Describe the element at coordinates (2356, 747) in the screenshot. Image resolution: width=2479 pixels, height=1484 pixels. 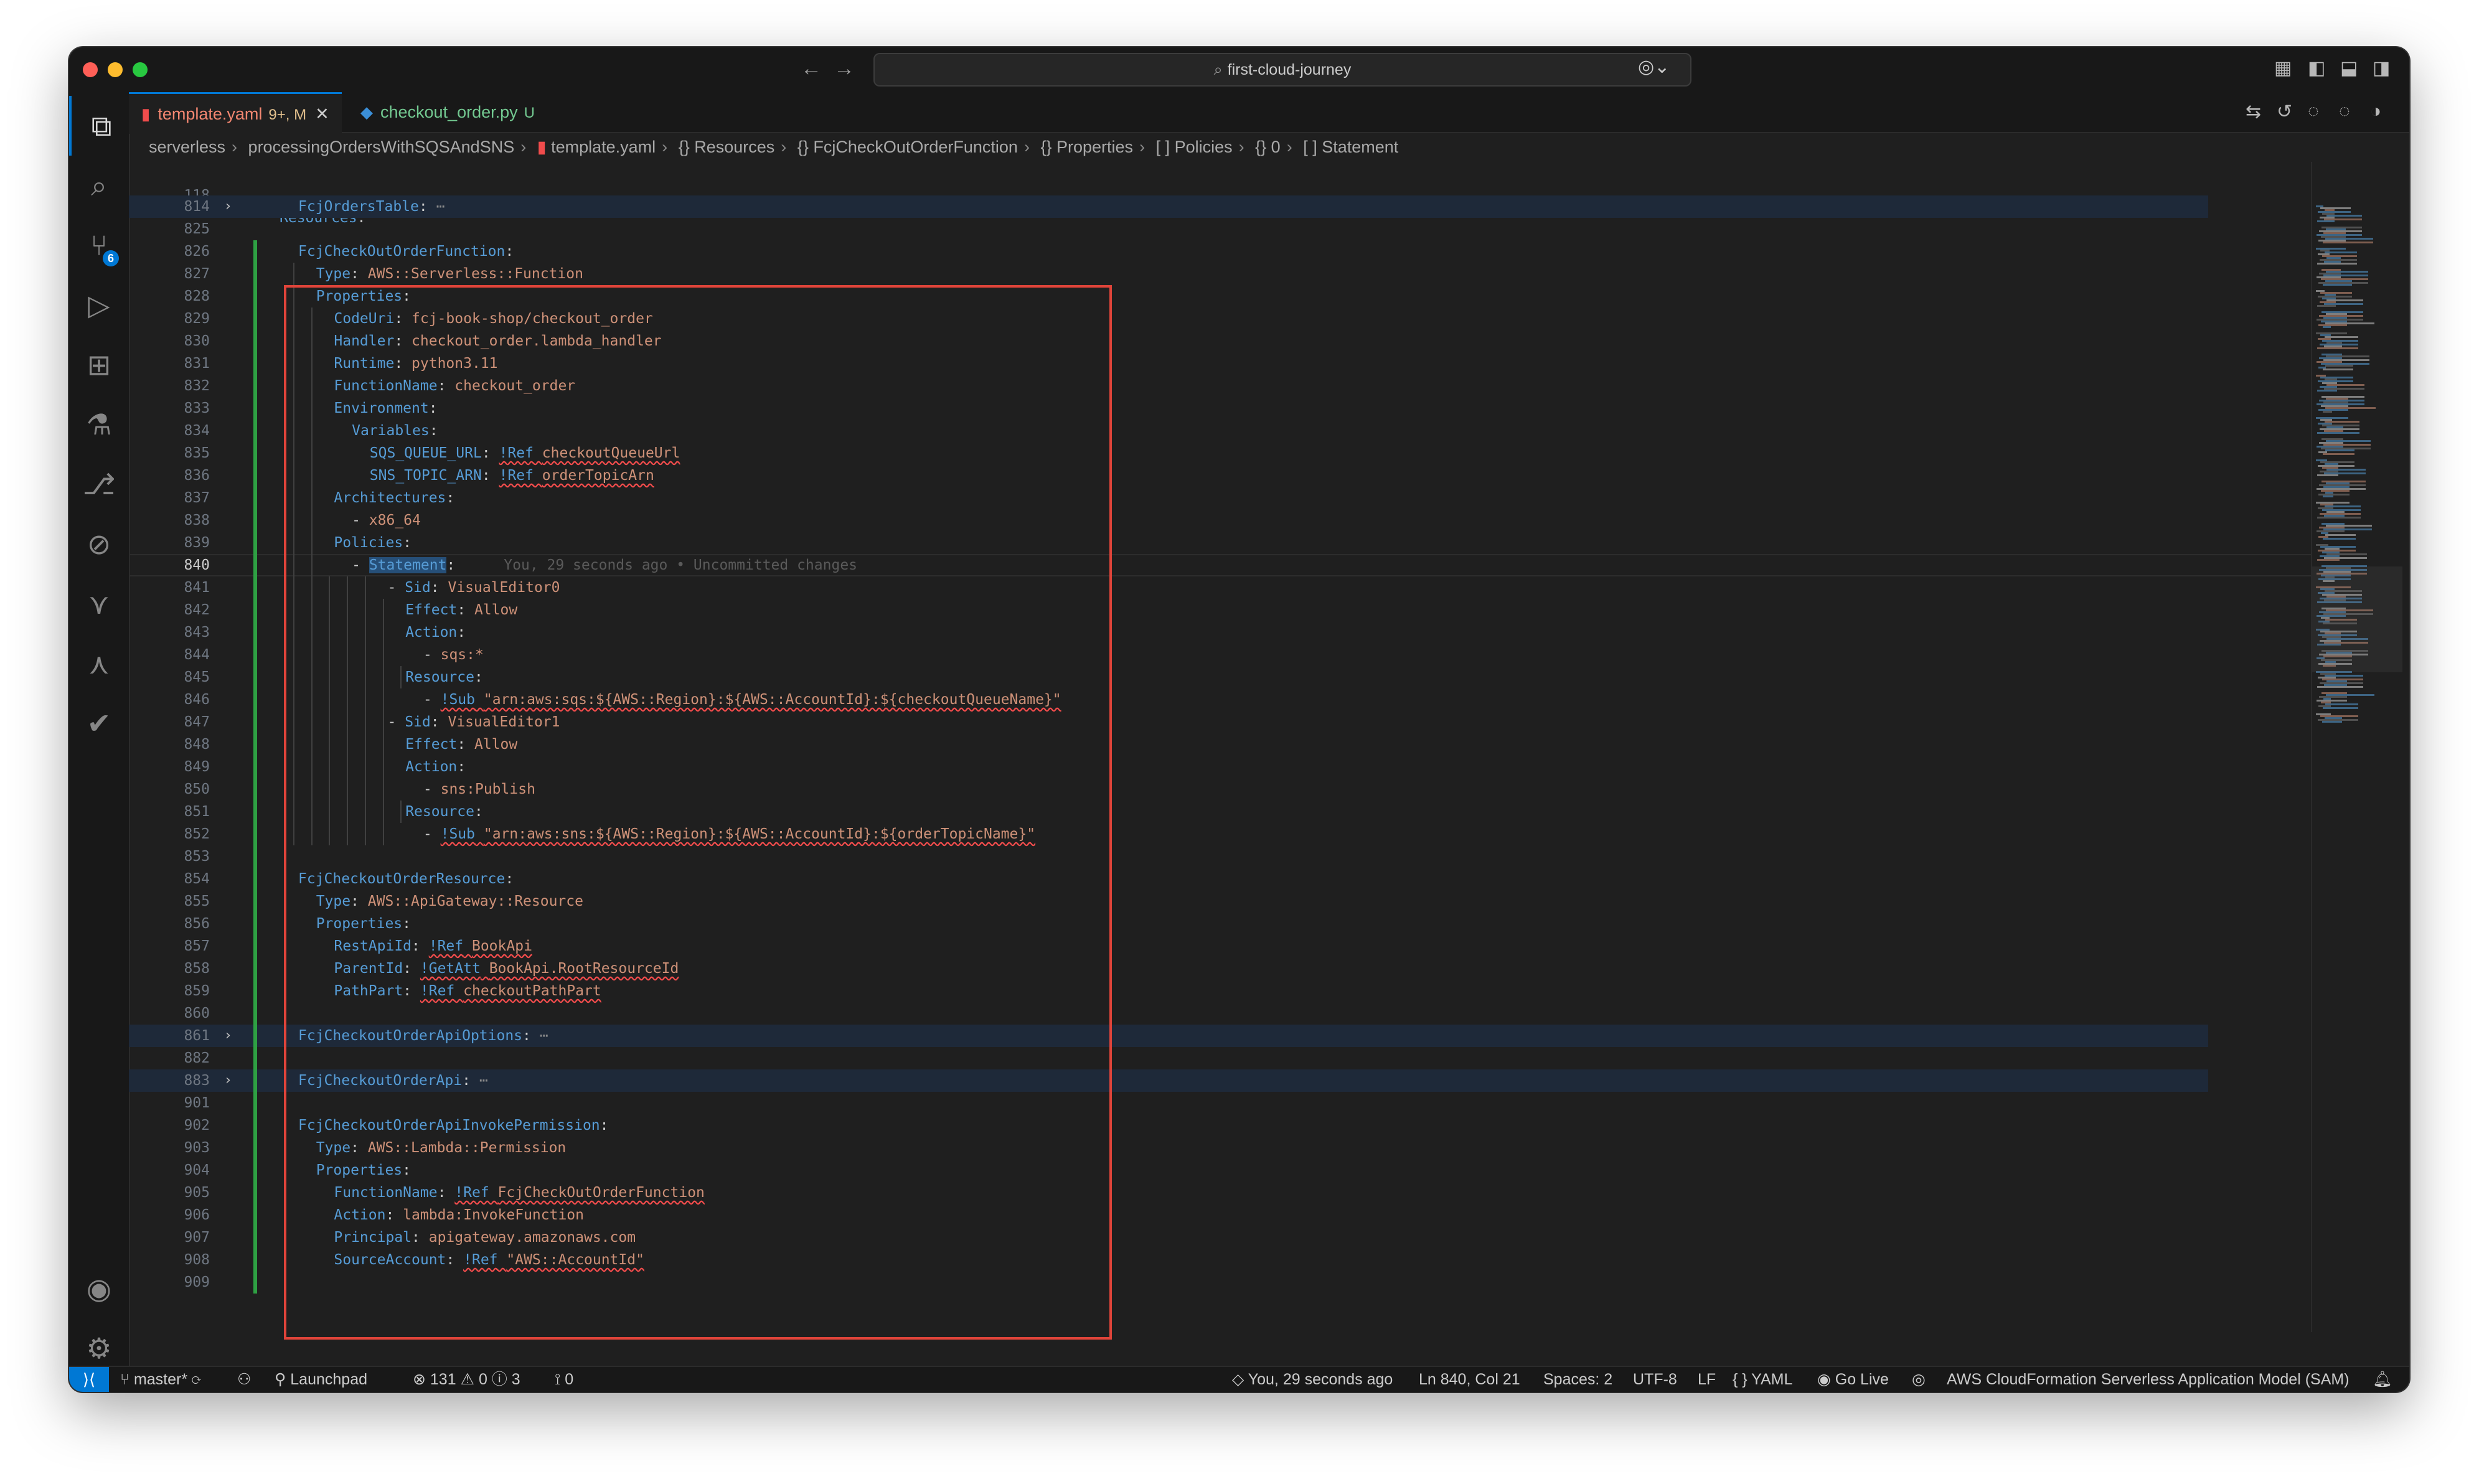
I see `minimap` at that location.